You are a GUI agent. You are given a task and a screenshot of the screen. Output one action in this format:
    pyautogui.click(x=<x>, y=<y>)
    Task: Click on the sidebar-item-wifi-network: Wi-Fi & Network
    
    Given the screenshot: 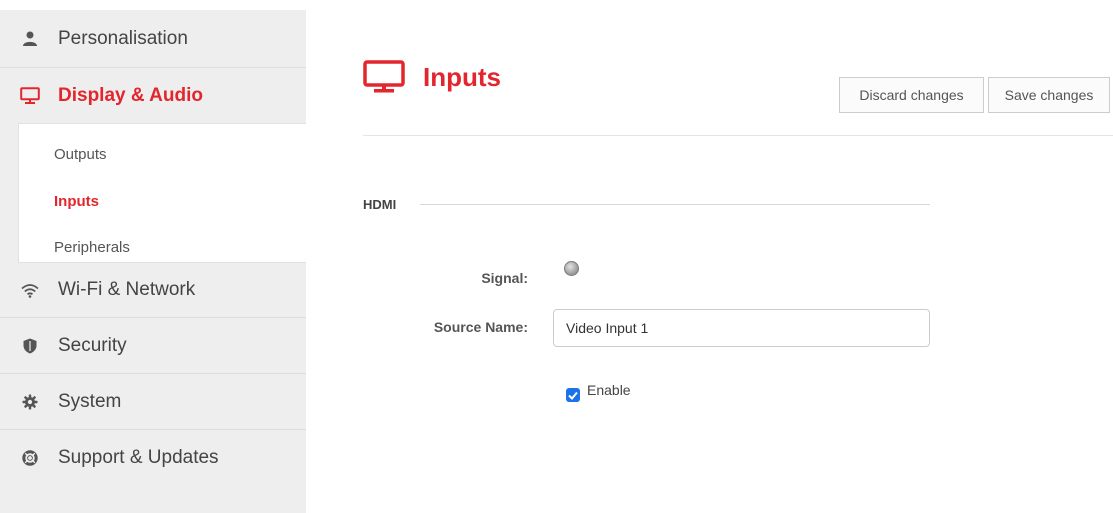 What is the action you would take?
    pyautogui.click(x=153, y=290)
    